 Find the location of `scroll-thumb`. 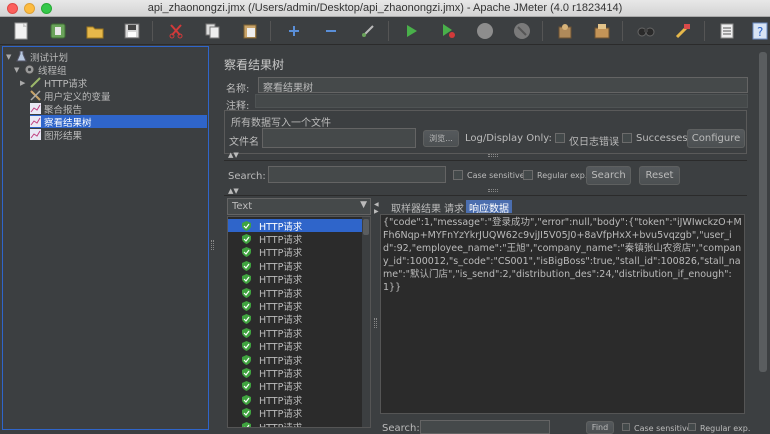

scroll-thumb is located at coordinates (366, 227).